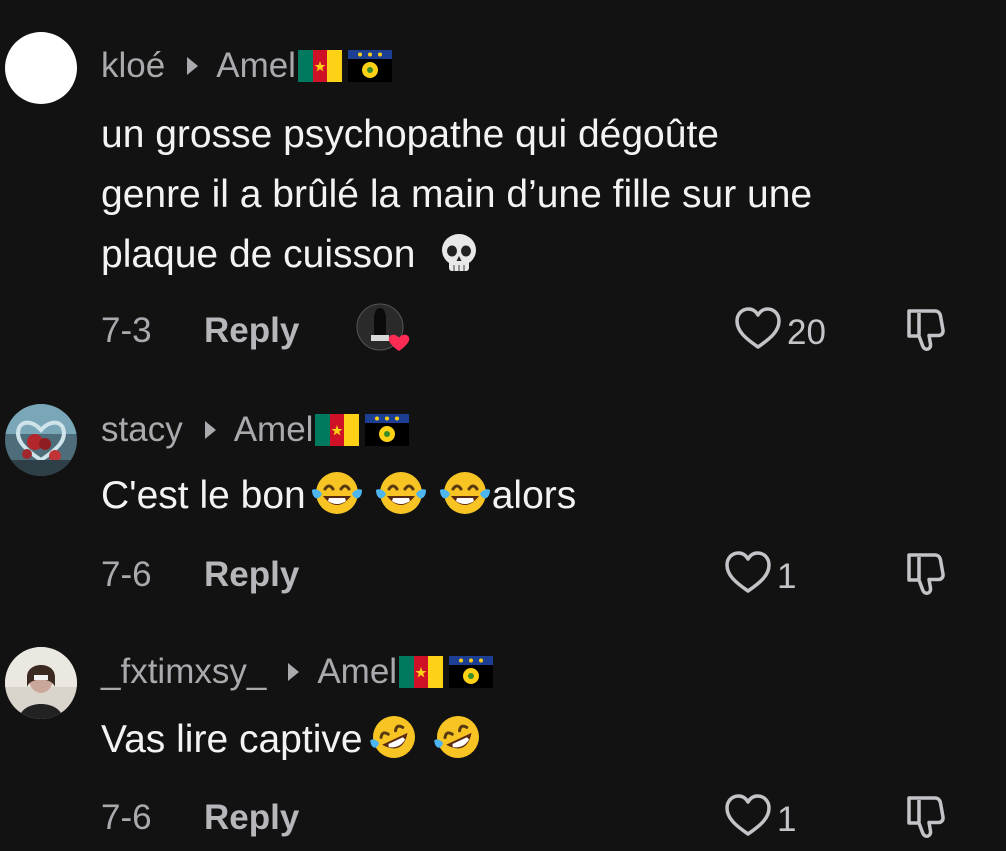 This screenshot has width=1006, height=851. I want to click on author-name: _fxtimxsy_, so click(183, 672).